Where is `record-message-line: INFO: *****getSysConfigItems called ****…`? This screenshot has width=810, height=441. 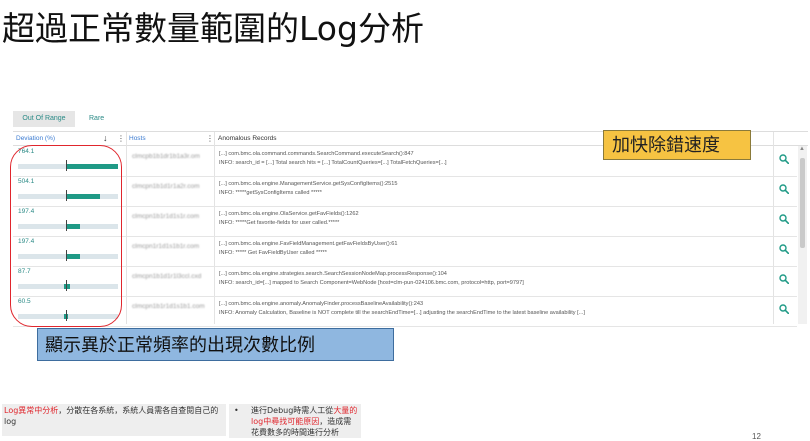
record-message-line: INFO: *****getSysConfigItems called ****… is located at coordinates (270, 193).